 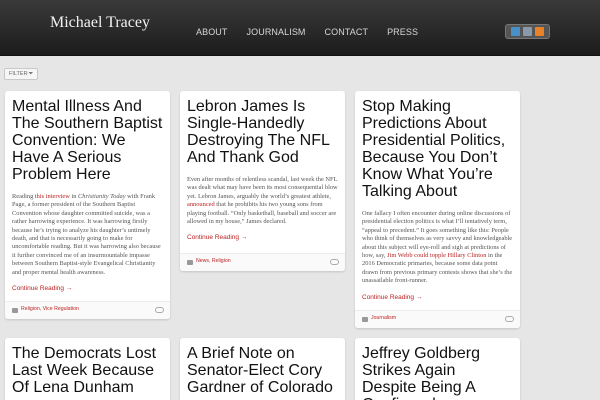 I want to click on post-tags: Religion, Vice Regulation, so click(x=50, y=309).